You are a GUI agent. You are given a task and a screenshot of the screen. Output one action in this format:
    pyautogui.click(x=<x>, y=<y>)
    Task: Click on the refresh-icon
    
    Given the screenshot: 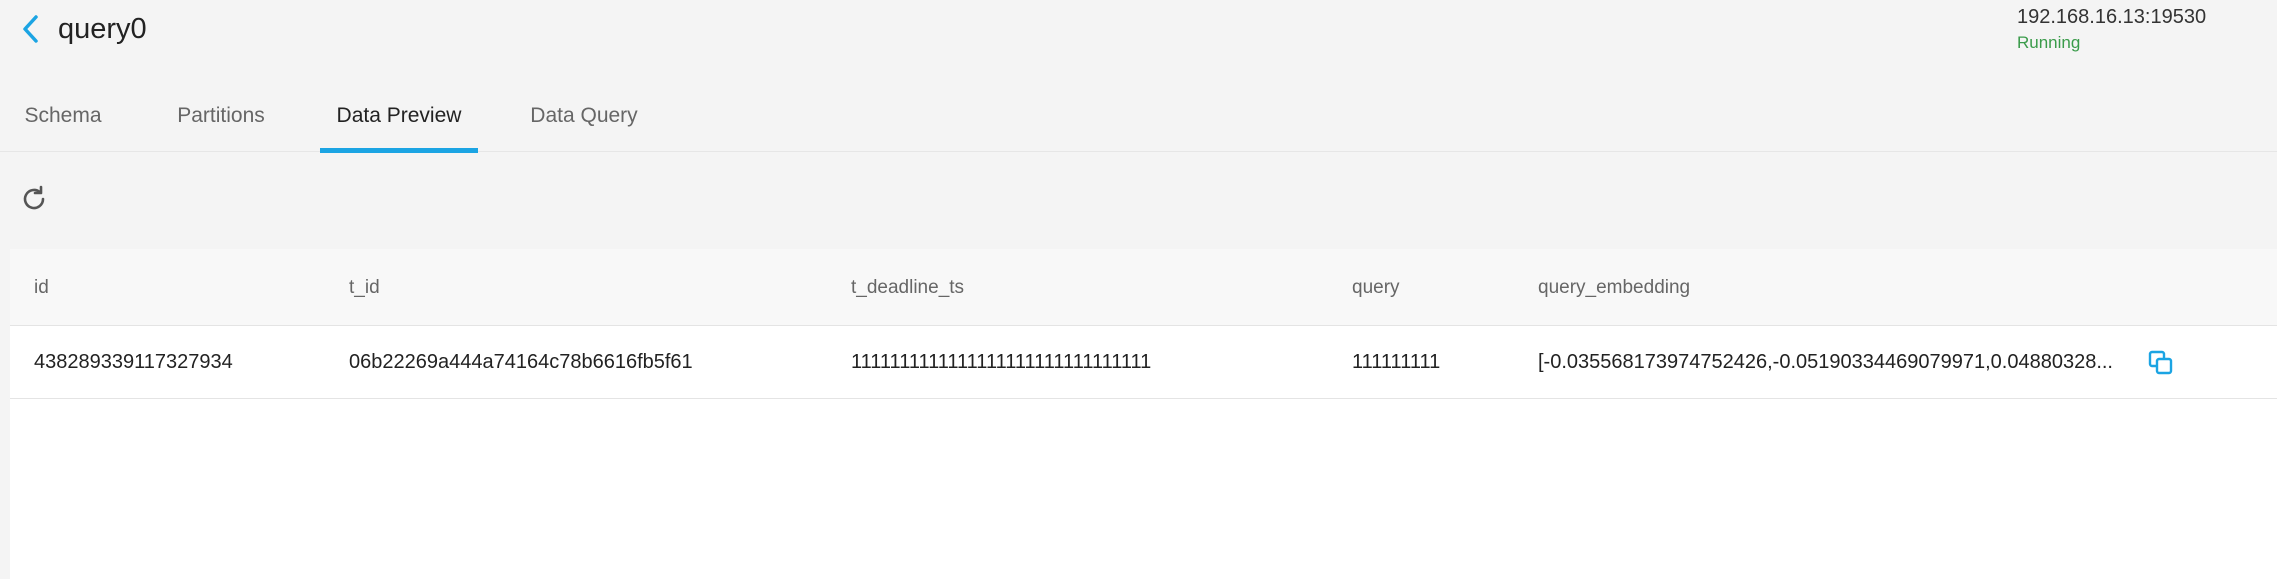 What is the action you would take?
    pyautogui.click(x=34, y=197)
    